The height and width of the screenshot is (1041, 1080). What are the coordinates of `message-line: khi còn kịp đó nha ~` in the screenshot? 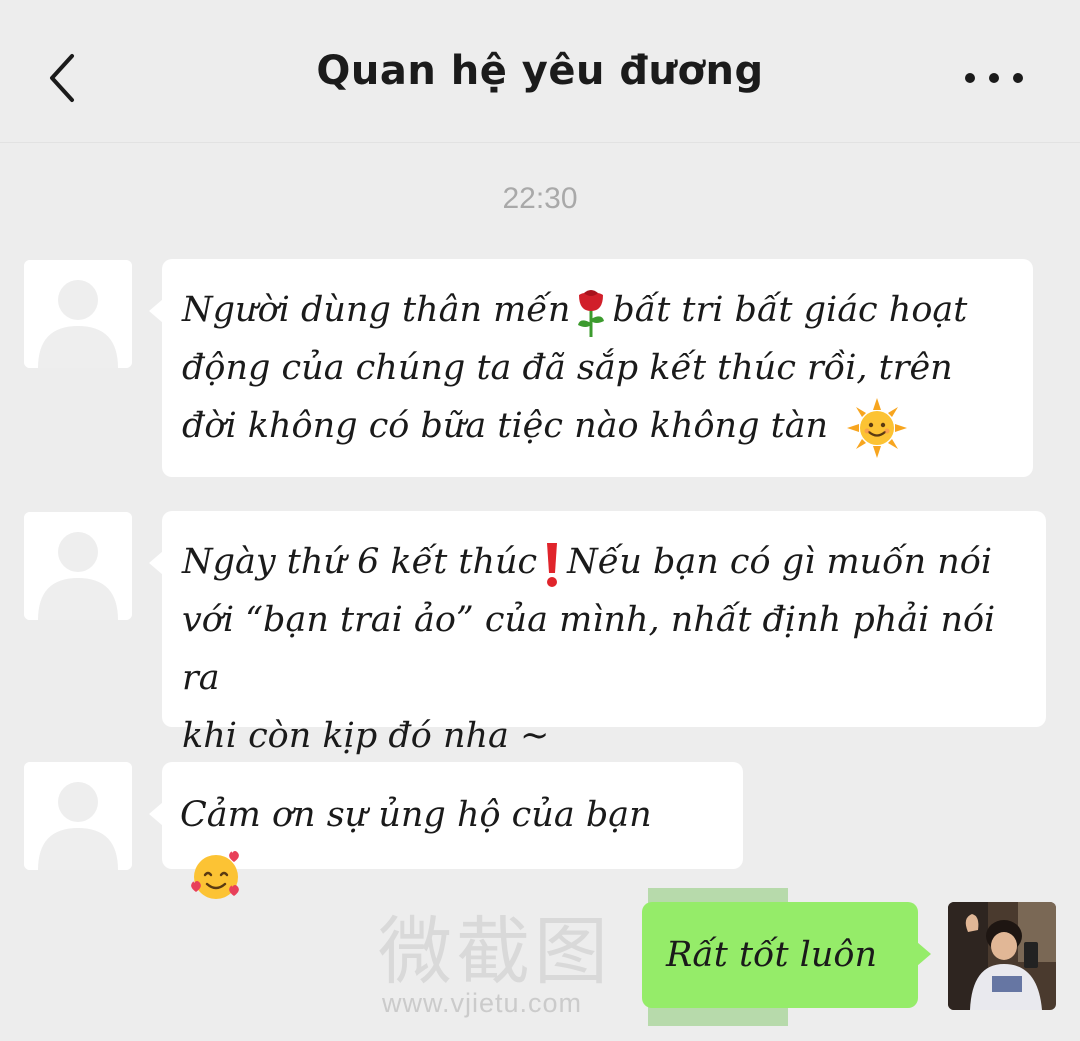 It's located at (366, 736).